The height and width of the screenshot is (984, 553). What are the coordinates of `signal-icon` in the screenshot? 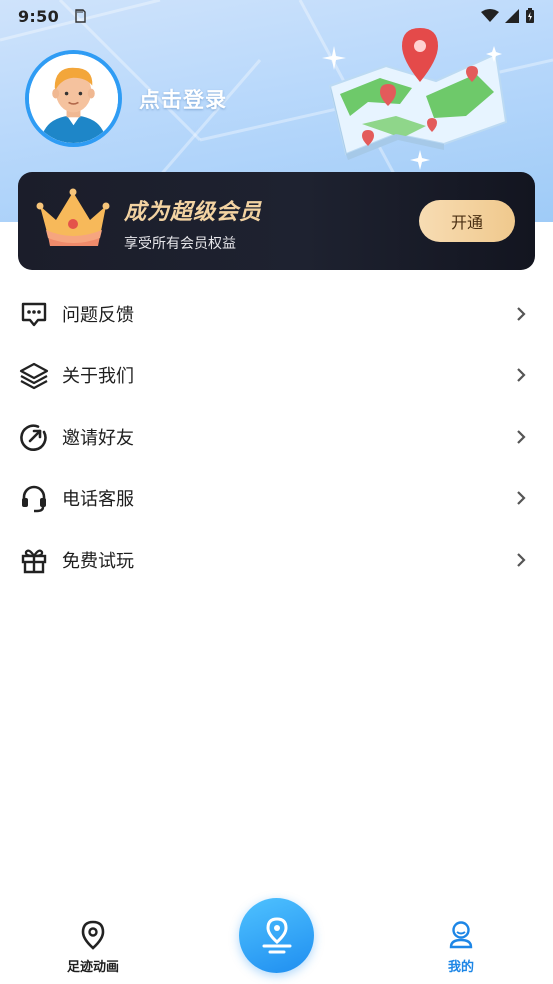 It's located at (512, 16).